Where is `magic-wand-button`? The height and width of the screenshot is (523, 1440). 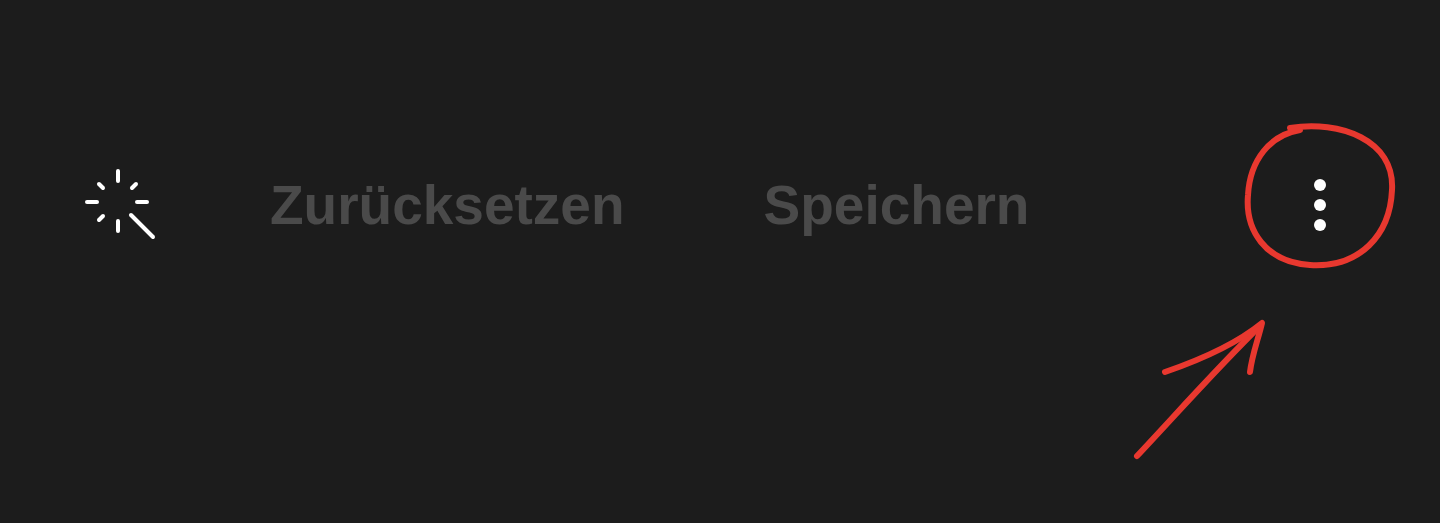 magic-wand-button is located at coordinates (121, 205).